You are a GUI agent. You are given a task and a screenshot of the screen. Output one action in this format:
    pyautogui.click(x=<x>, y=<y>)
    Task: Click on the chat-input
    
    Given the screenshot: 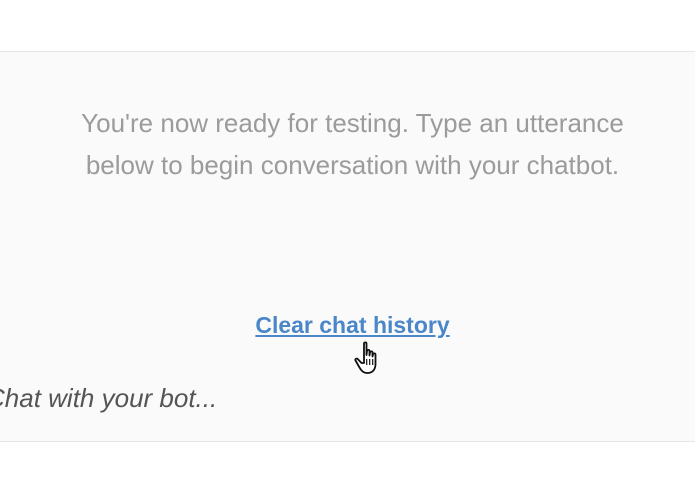 What is the action you would take?
    pyautogui.click(x=313, y=398)
    